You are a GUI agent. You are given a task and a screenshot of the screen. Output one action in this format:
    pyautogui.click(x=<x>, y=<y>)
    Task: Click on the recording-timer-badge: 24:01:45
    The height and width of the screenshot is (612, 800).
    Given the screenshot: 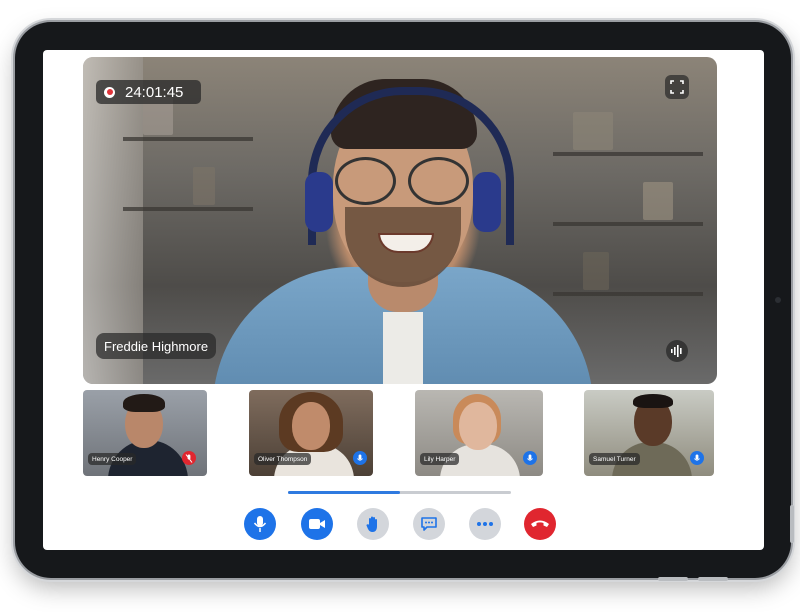 What is the action you would take?
    pyautogui.click(x=148, y=92)
    